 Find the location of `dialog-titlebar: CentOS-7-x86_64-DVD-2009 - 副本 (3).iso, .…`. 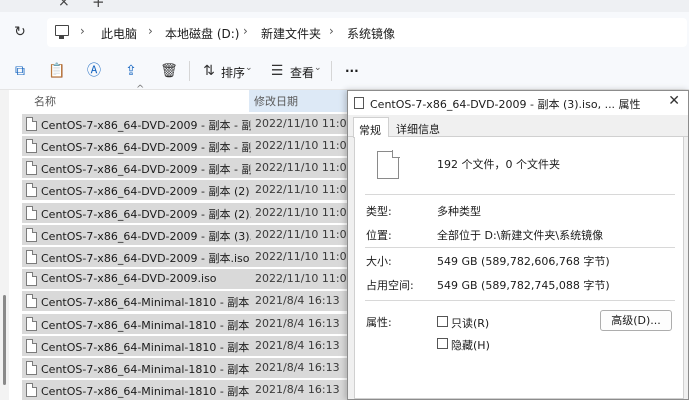

dialog-titlebar: CentOS-7-x86_64-DVD-2009 - 副本 (3).iso, .… is located at coordinates (518, 103).